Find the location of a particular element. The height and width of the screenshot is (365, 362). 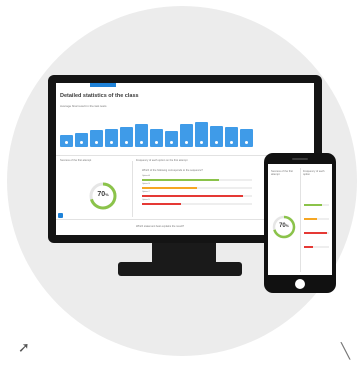

phone-divider is located at coordinates (300, 220).